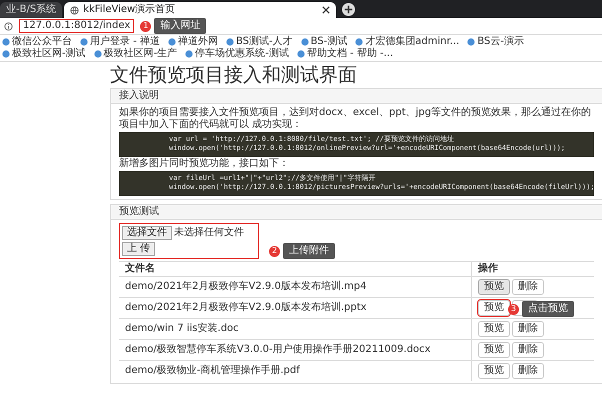 The height and width of the screenshot is (401, 602). Describe the element at coordinates (356, 212) in the screenshot. I see `panel-heading: 预览测试` at that location.